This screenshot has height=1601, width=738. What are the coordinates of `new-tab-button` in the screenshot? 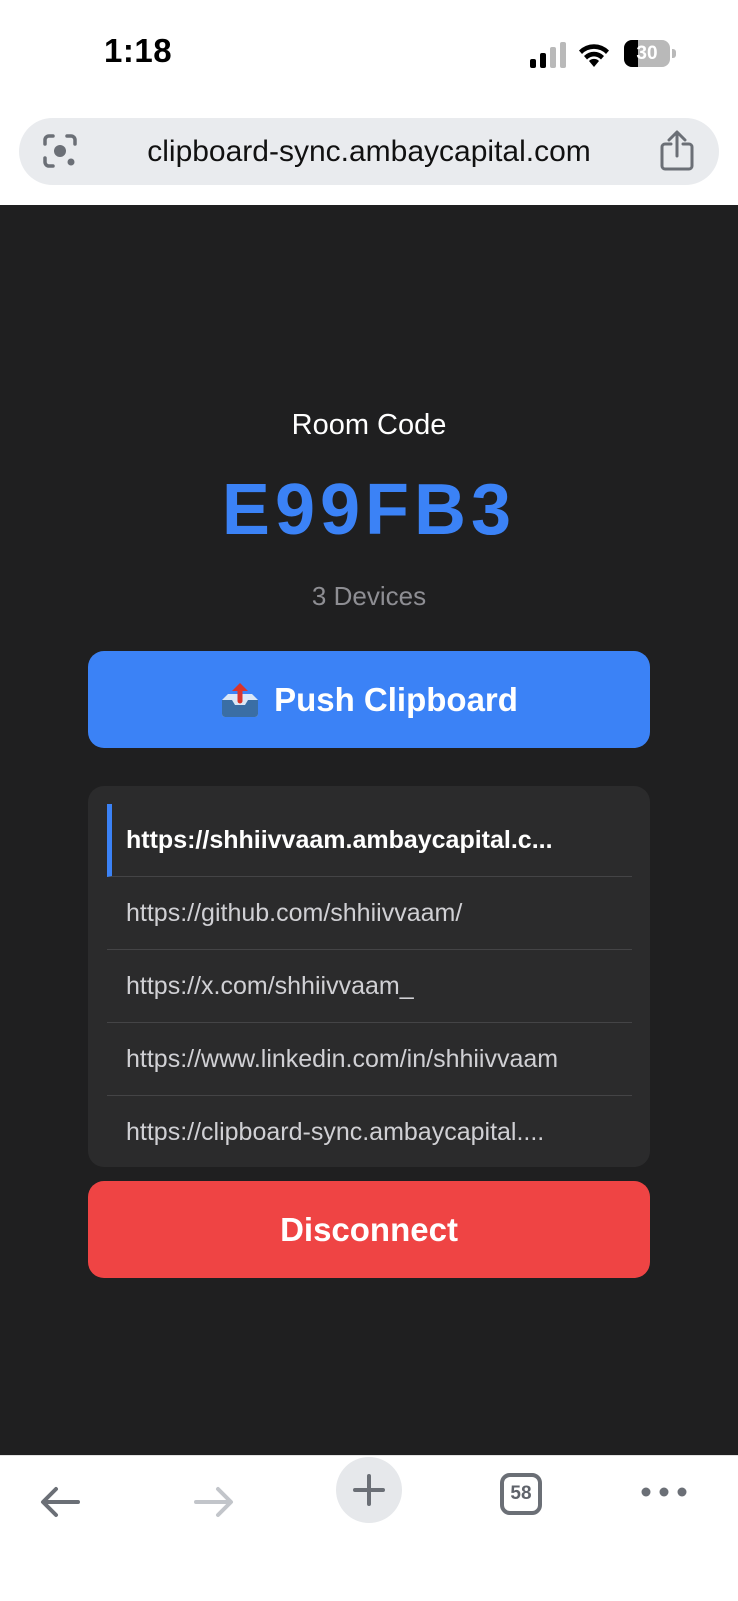 It's located at (369, 1490).